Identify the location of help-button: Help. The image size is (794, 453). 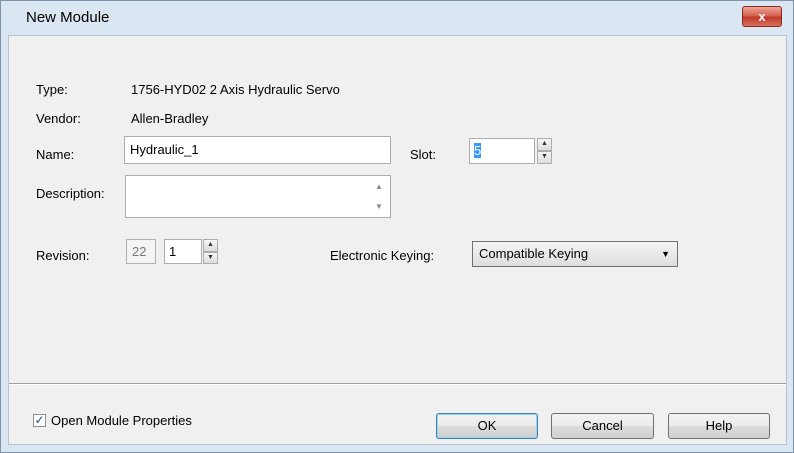
(719, 426).